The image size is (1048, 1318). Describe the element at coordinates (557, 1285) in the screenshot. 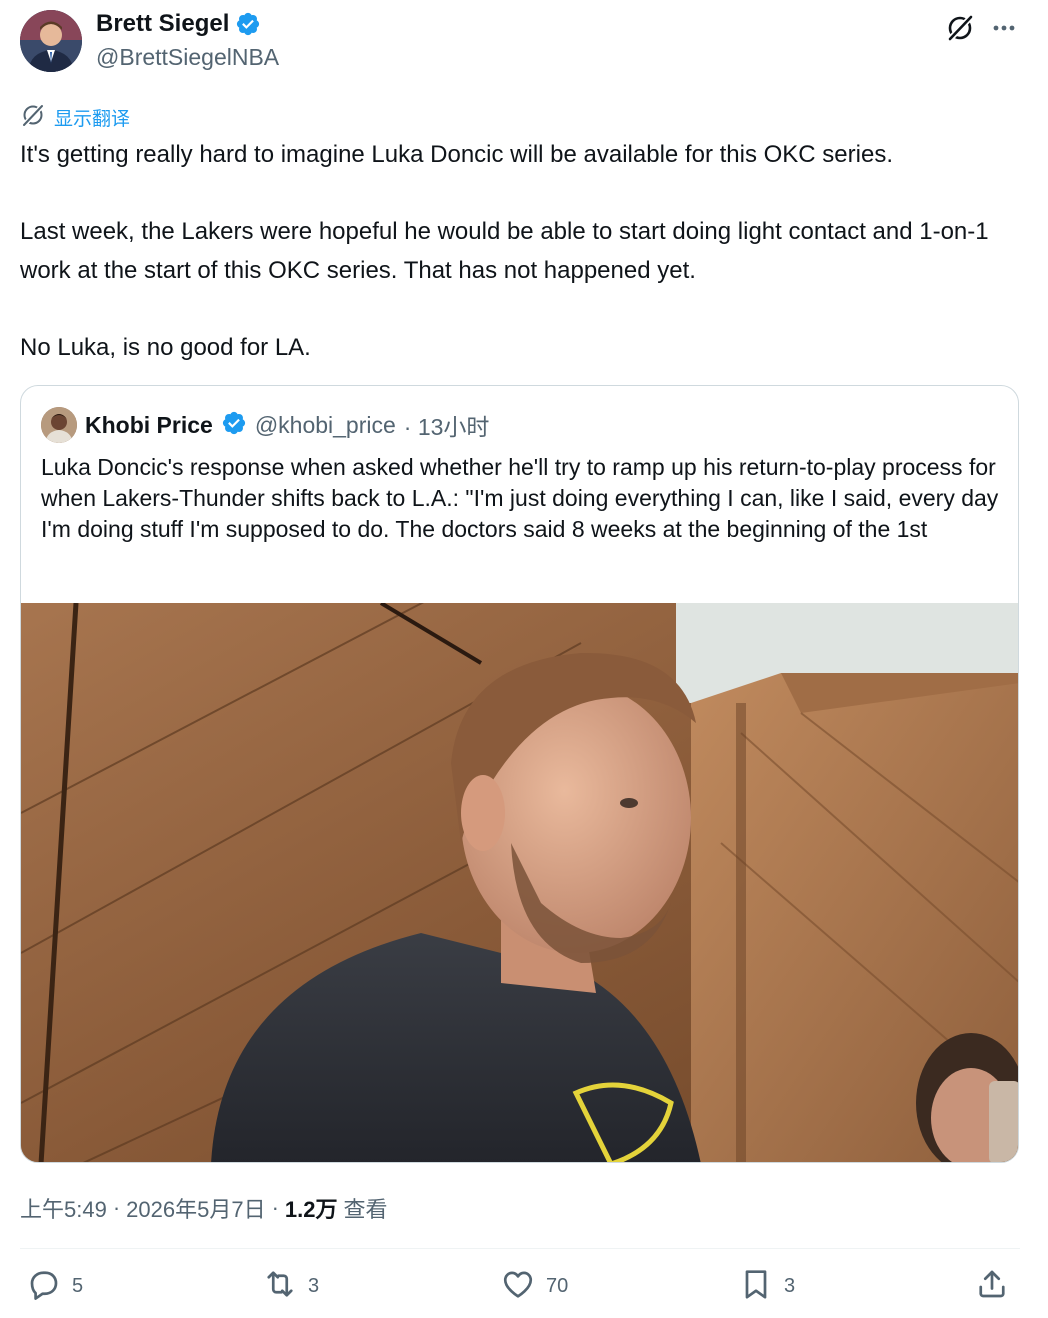

I see `like-count: 70` at that location.